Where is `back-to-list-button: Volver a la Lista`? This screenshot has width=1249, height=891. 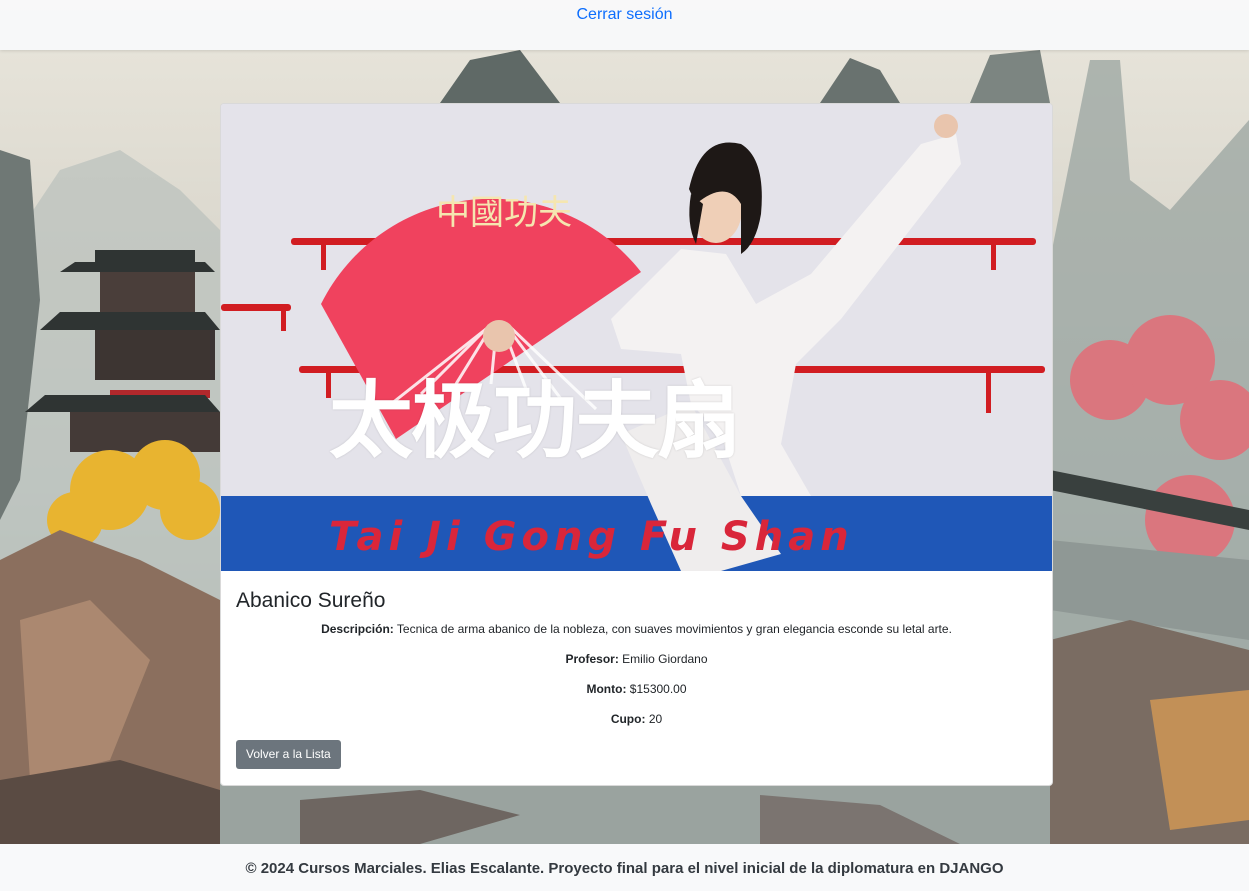
back-to-list-button: Volver a la Lista is located at coordinates (288, 754).